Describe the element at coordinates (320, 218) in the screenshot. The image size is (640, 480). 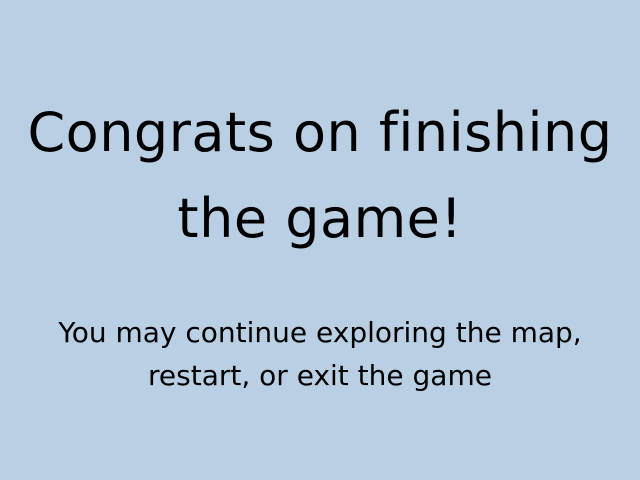
I see `title-line-2: the game!` at that location.